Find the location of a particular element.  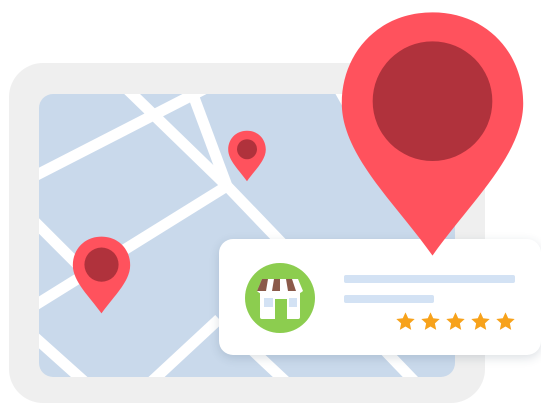

store-icon is located at coordinates (280, 298).